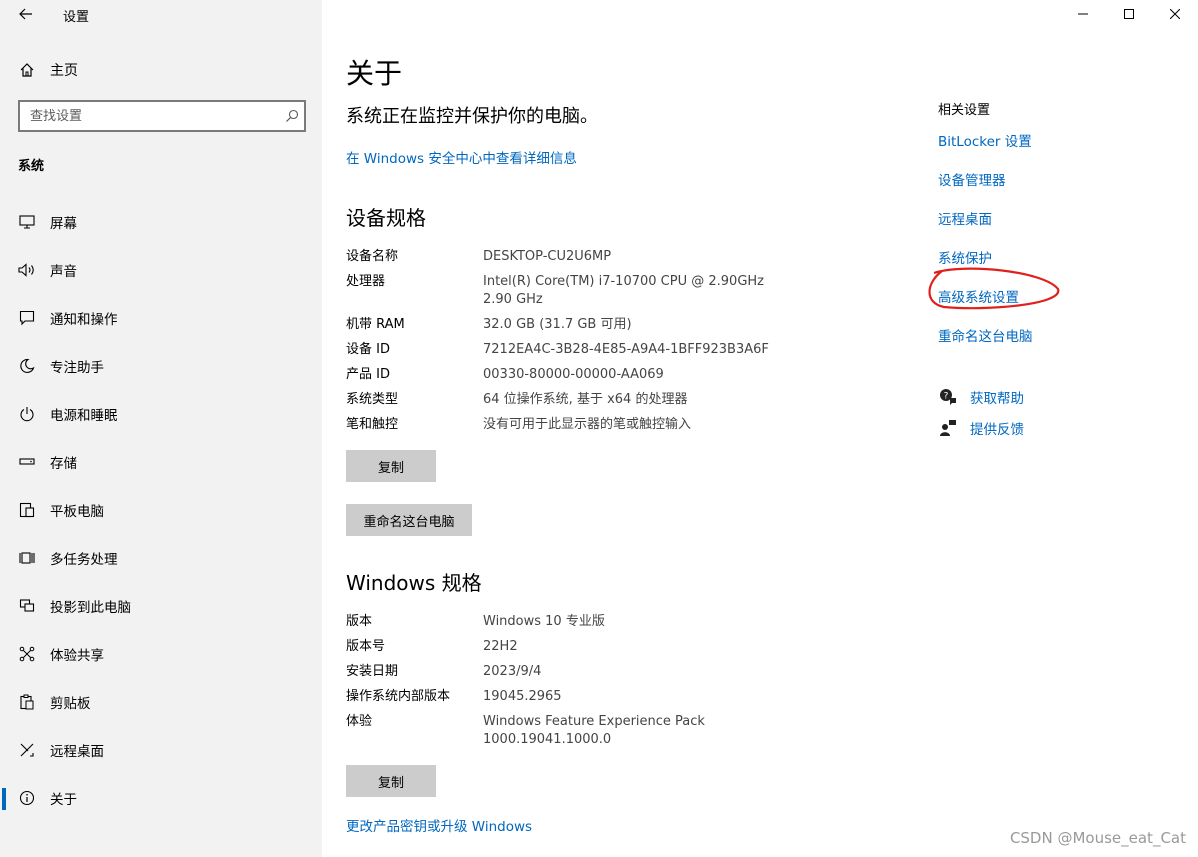  I want to click on spec-value: Windows 10 专业版, so click(544, 621).